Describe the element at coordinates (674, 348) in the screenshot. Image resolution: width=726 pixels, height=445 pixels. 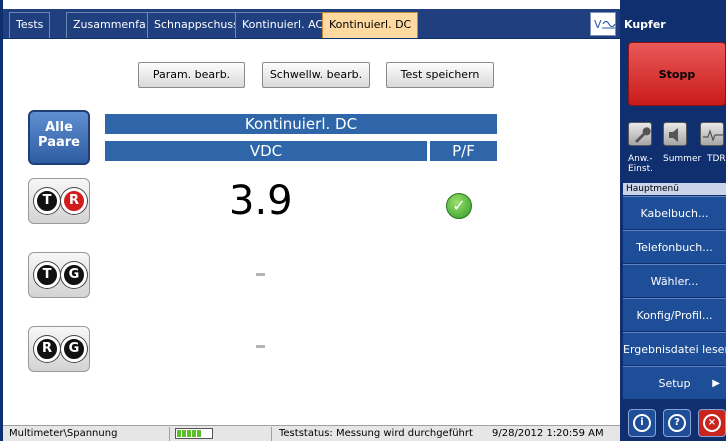
I see `menu-item-ergebnisdatei: Ergebnisdatei lesen` at that location.